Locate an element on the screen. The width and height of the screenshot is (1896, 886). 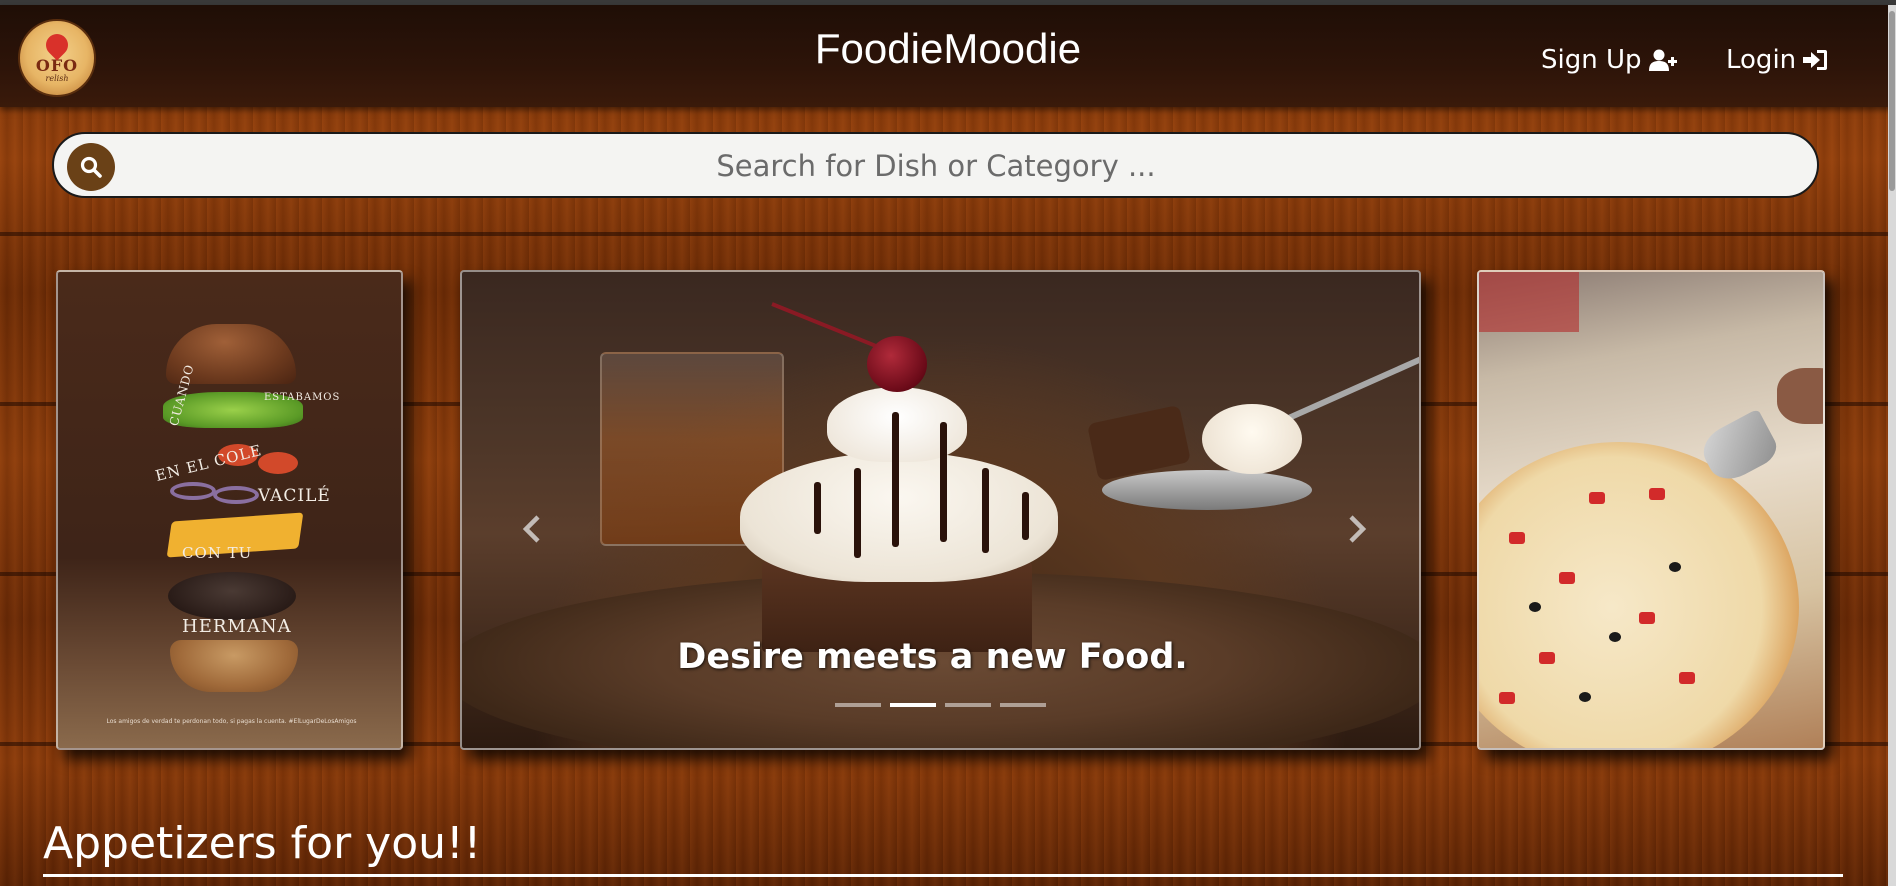
search-button is located at coordinates (91, 167).